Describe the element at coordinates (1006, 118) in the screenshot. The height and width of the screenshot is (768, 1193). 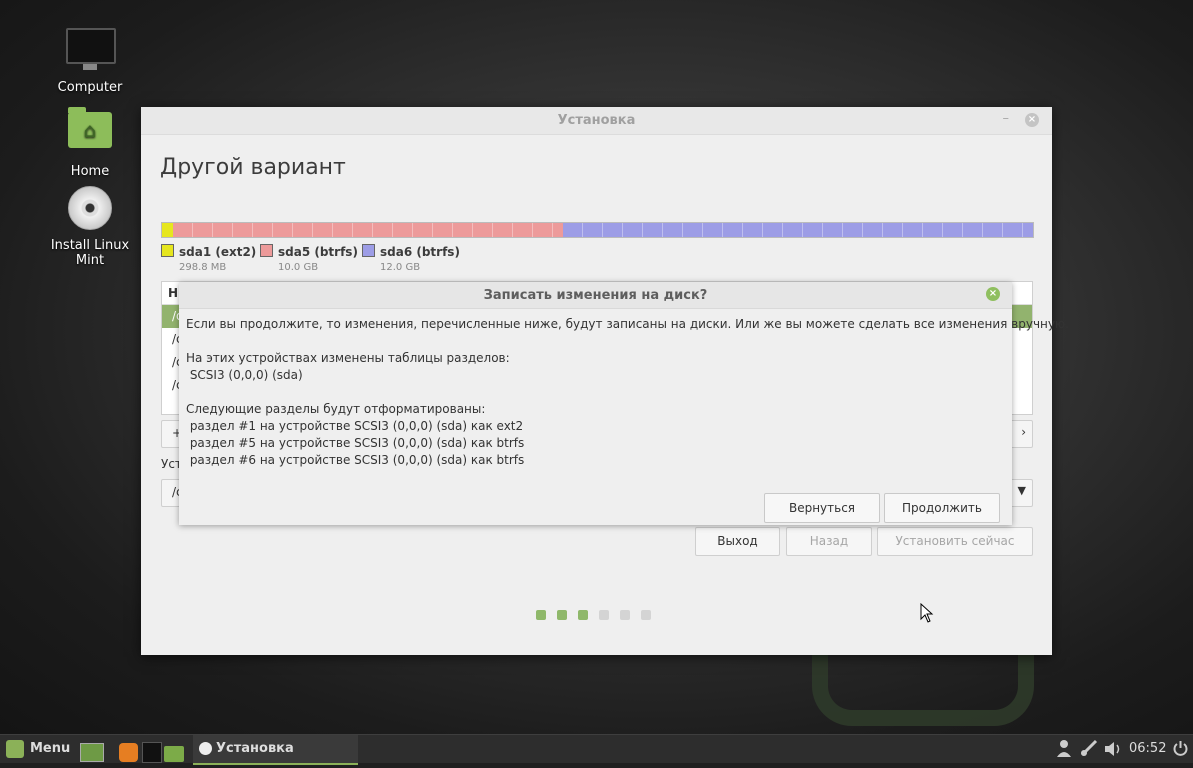
I see `minimize-button: –` at that location.